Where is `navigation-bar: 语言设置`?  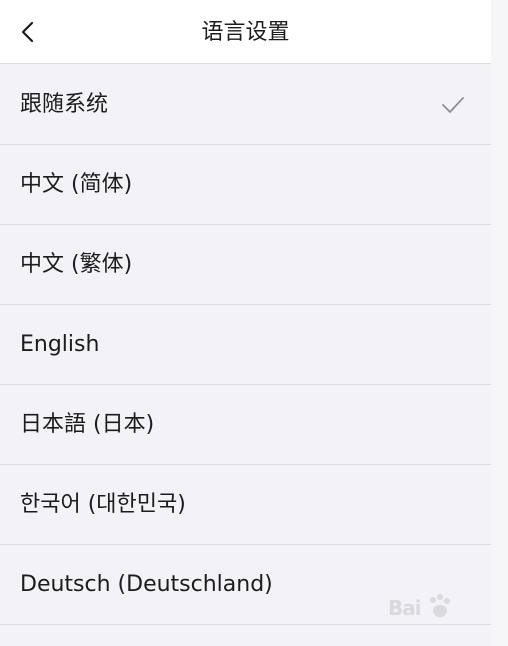 navigation-bar: 语言设置 is located at coordinates (245, 32).